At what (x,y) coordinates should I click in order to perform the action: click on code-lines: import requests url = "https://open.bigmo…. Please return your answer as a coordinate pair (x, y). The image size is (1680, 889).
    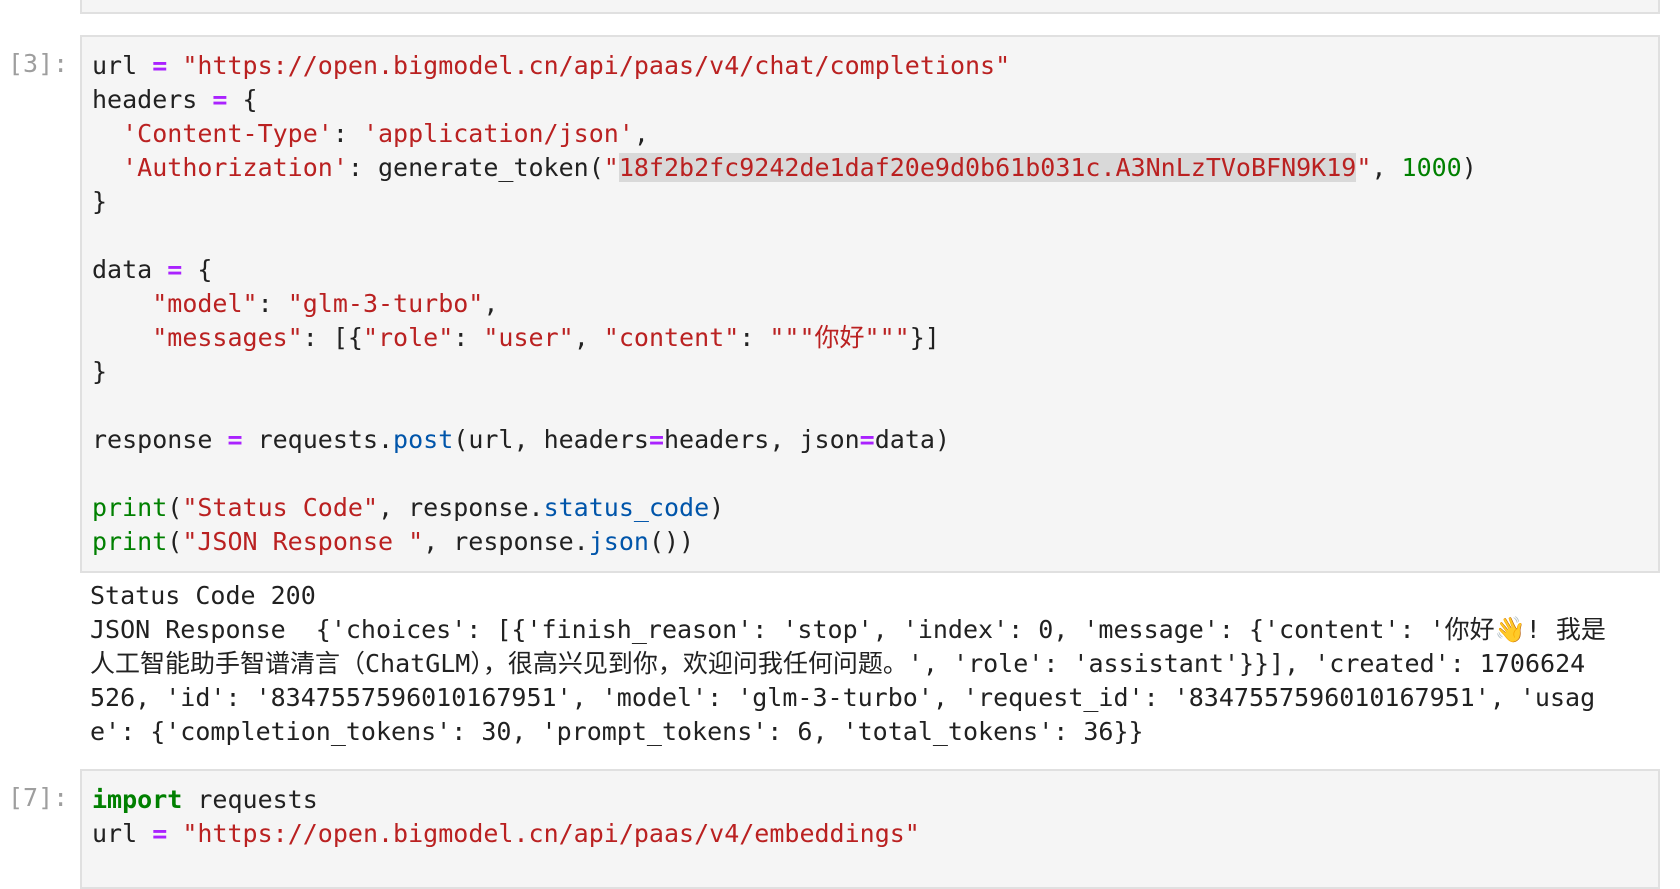
    Looking at the image, I should click on (870, 817).